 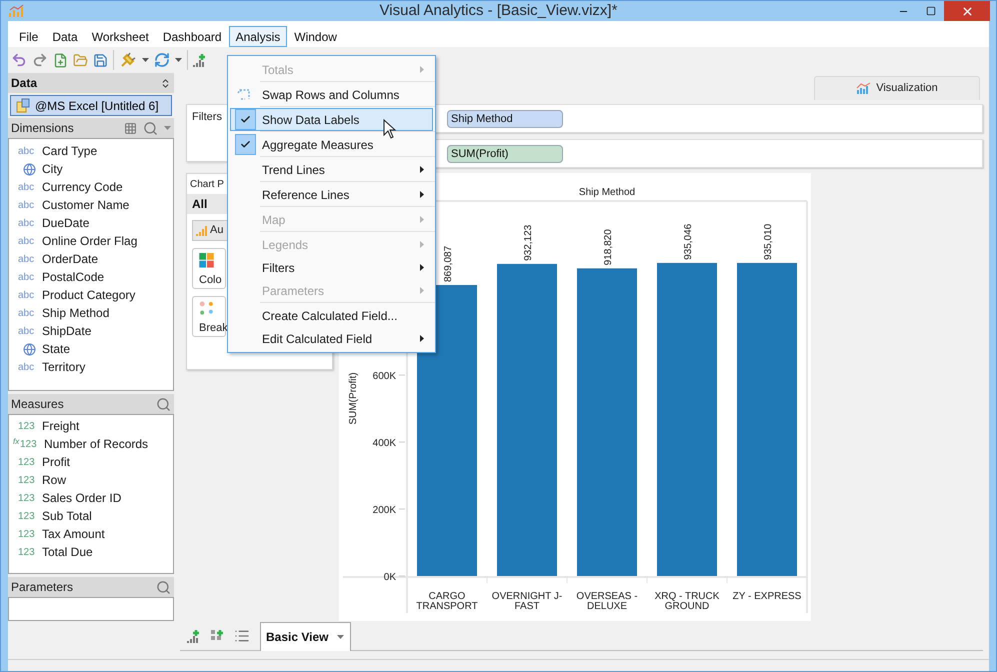 What do you see at coordinates (128, 60) in the screenshot?
I see `plug-icon` at bounding box center [128, 60].